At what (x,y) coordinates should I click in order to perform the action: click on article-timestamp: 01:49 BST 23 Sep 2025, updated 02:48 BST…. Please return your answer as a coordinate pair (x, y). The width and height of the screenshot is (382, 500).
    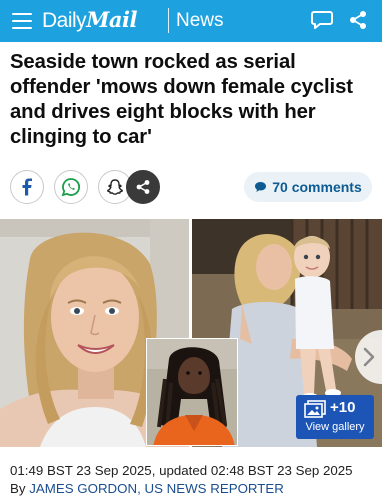
    Looking at the image, I should click on (181, 470).